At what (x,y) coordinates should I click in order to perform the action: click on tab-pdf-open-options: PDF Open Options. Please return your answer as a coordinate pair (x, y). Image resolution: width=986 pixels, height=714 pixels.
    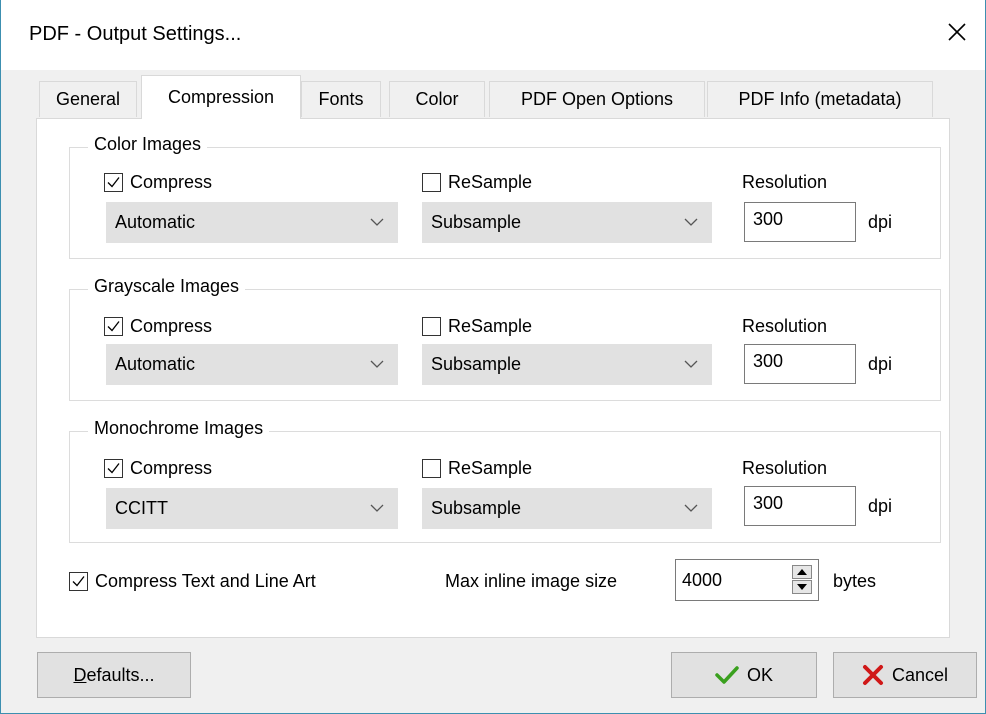
    Looking at the image, I should click on (597, 99).